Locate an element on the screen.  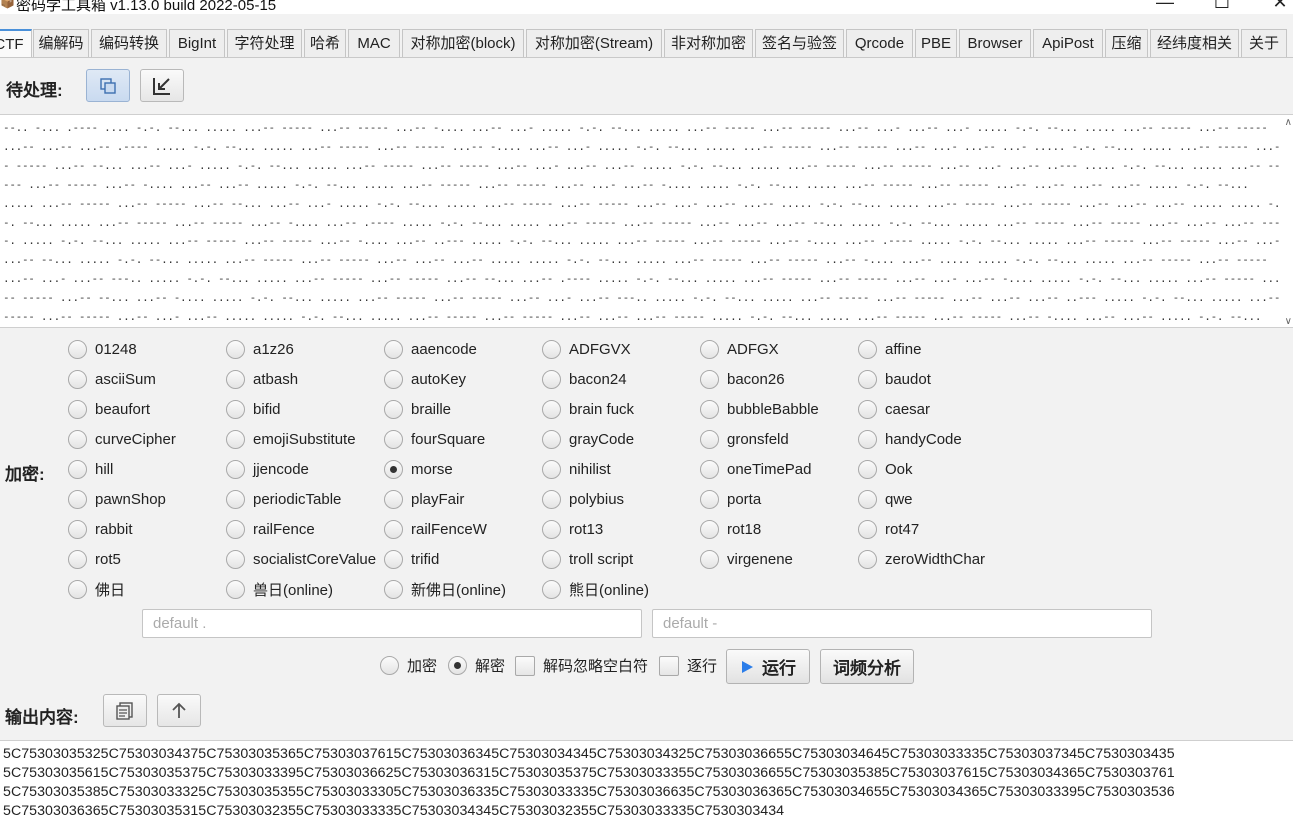
cipher-option: brain fuck is located at coordinates (588, 409).